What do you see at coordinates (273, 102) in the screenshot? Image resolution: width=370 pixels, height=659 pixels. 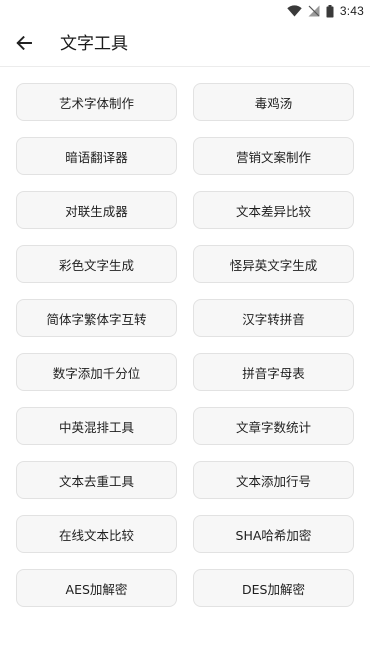 I see `tool-button-toxic-soup: 毒鸡汤` at bounding box center [273, 102].